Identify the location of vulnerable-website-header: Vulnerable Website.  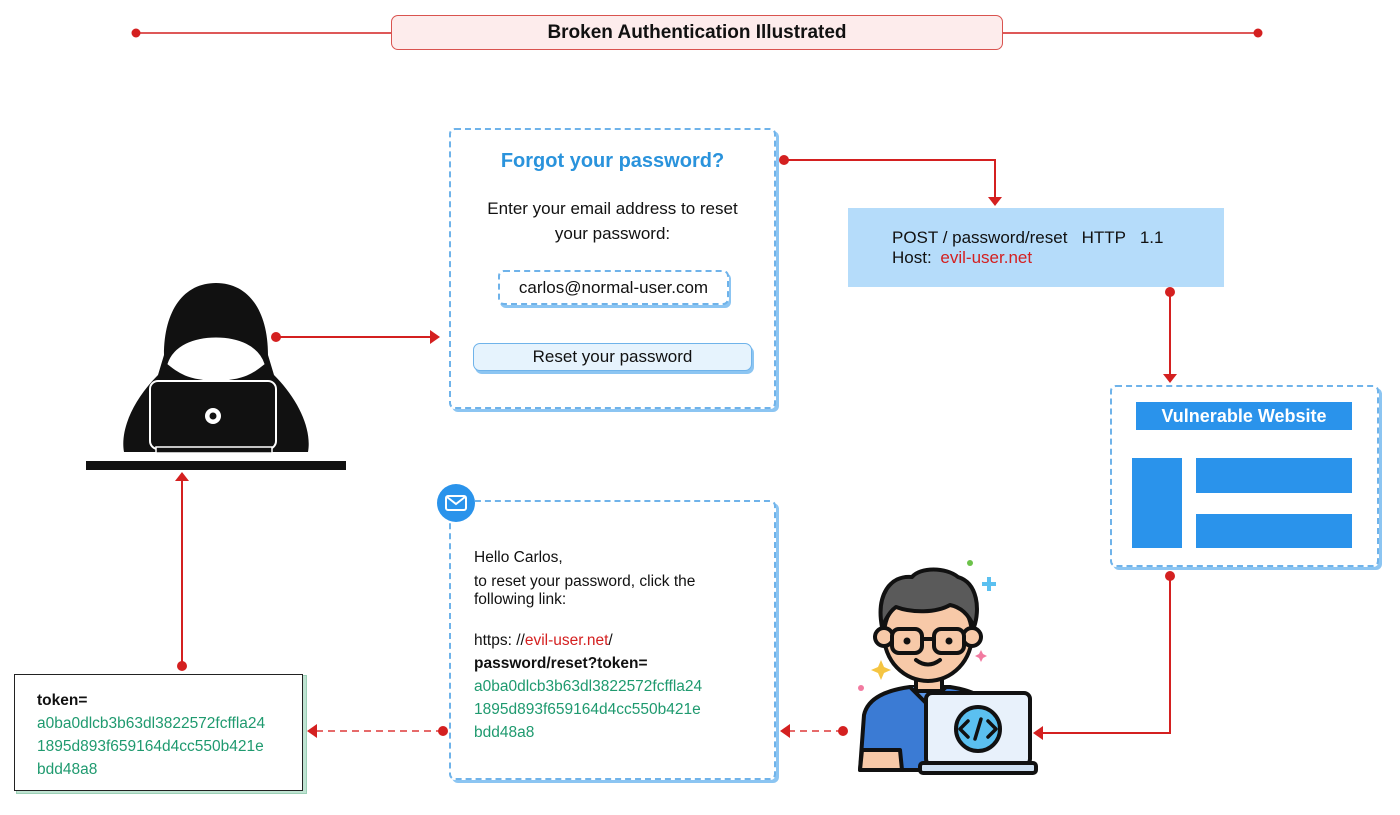
(1244, 416).